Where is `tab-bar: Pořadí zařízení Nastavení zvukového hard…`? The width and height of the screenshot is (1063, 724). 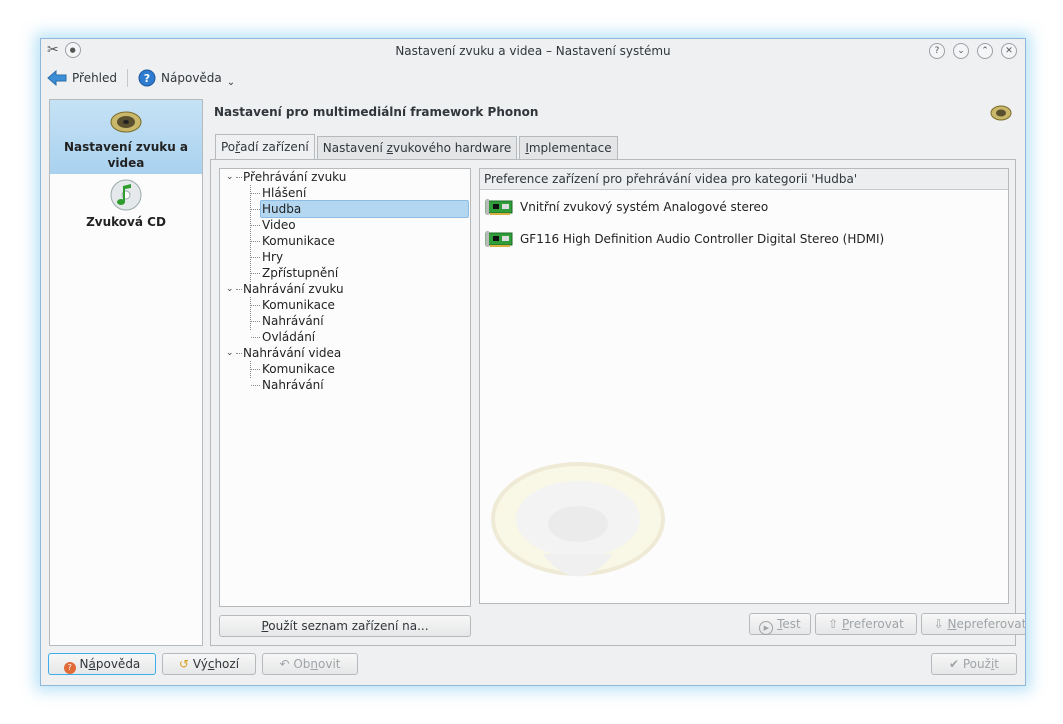 tab-bar: Pořadí zařízení Nastavení zvukového hard… is located at coordinates (416, 146).